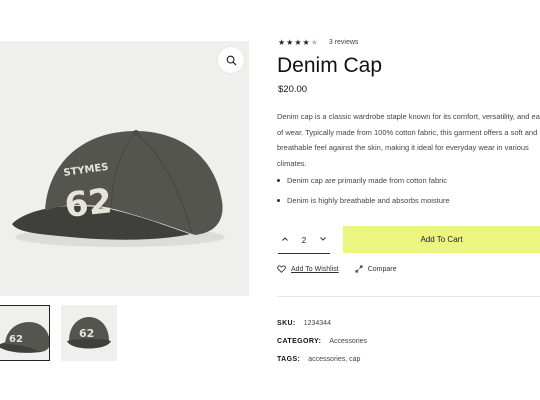  Describe the element at coordinates (330, 65) in the screenshot. I see `product-title: Denim Cap` at that location.